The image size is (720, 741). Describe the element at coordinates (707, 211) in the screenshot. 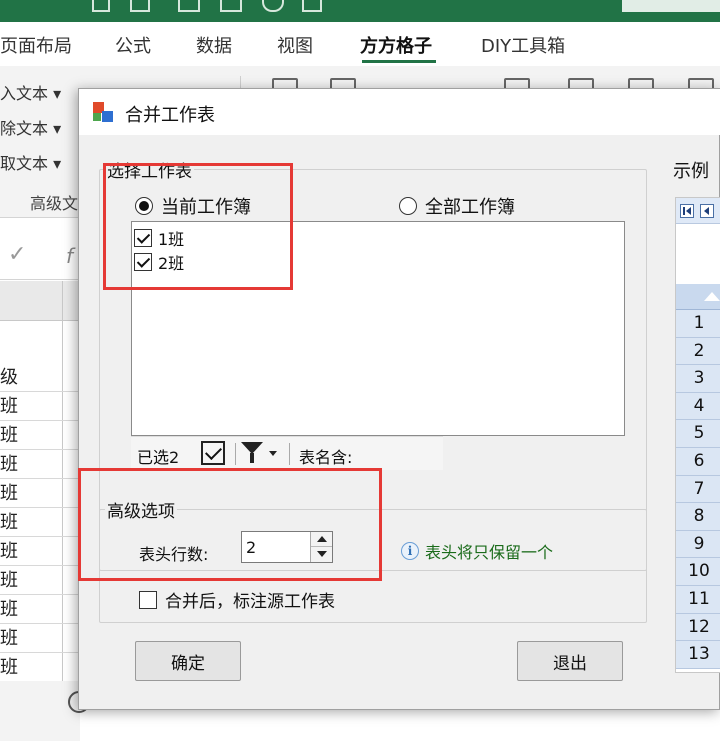

I see `previous-page-icon` at that location.